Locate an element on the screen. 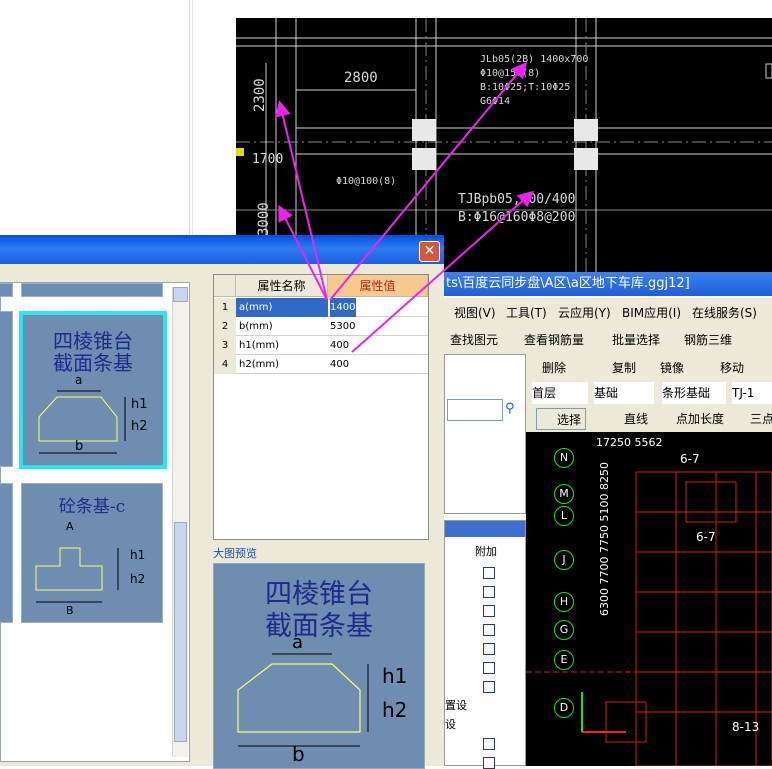 This screenshot has width=772, height=769. label-b: b is located at coordinates (79, 446).